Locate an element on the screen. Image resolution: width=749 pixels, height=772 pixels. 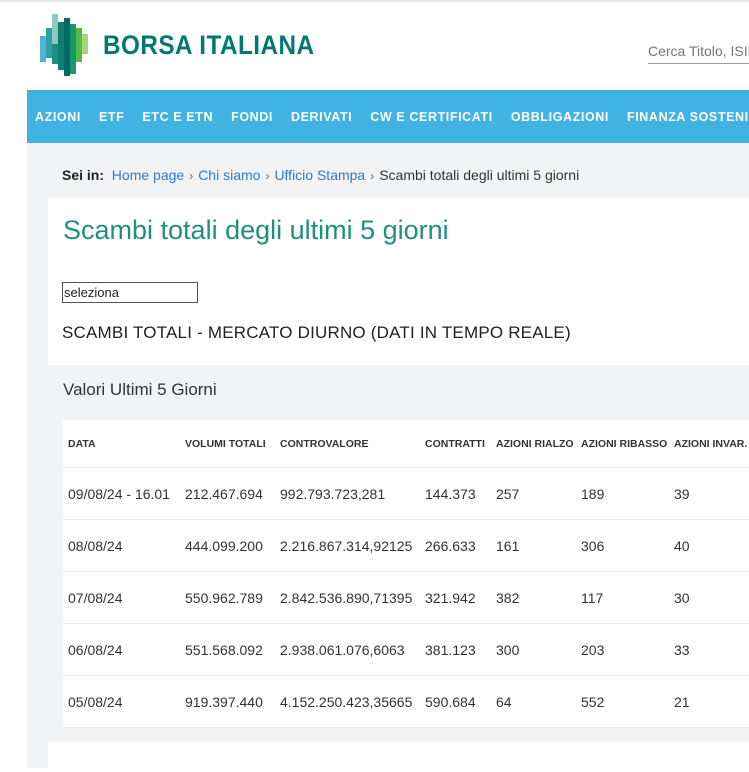
table-cell: 39 is located at coordinates (682, 493).